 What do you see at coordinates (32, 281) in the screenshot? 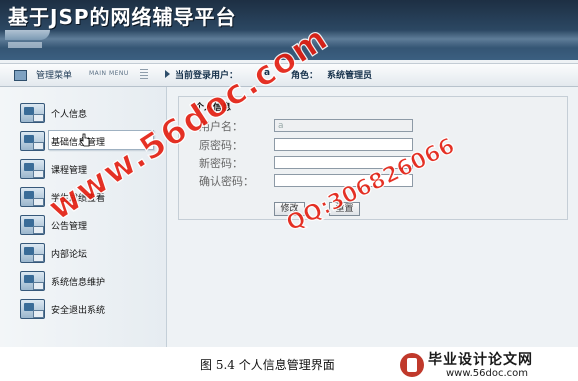
I see `system-icon` at bounding box center [32, 281].